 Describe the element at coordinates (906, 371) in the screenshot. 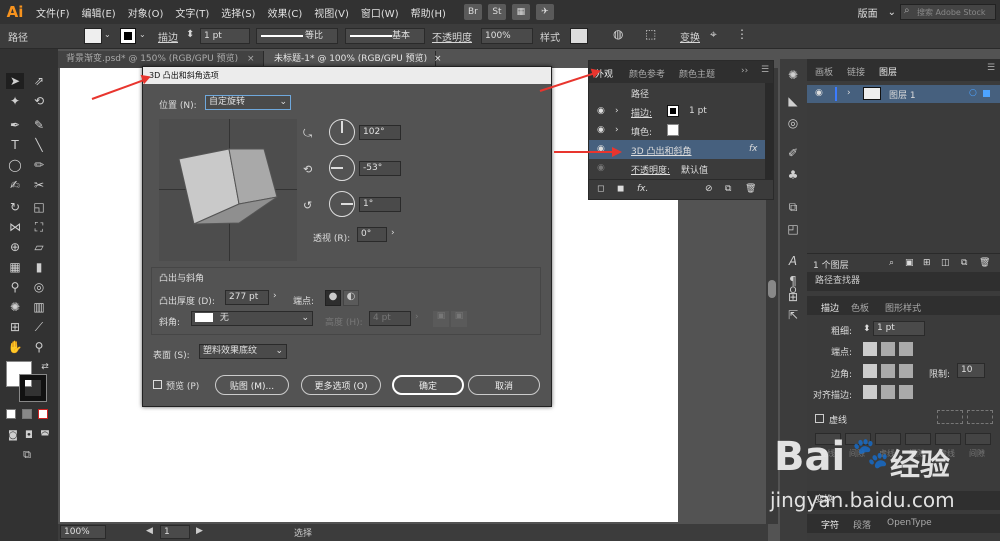

I see `bevel-join-icon` at that location.